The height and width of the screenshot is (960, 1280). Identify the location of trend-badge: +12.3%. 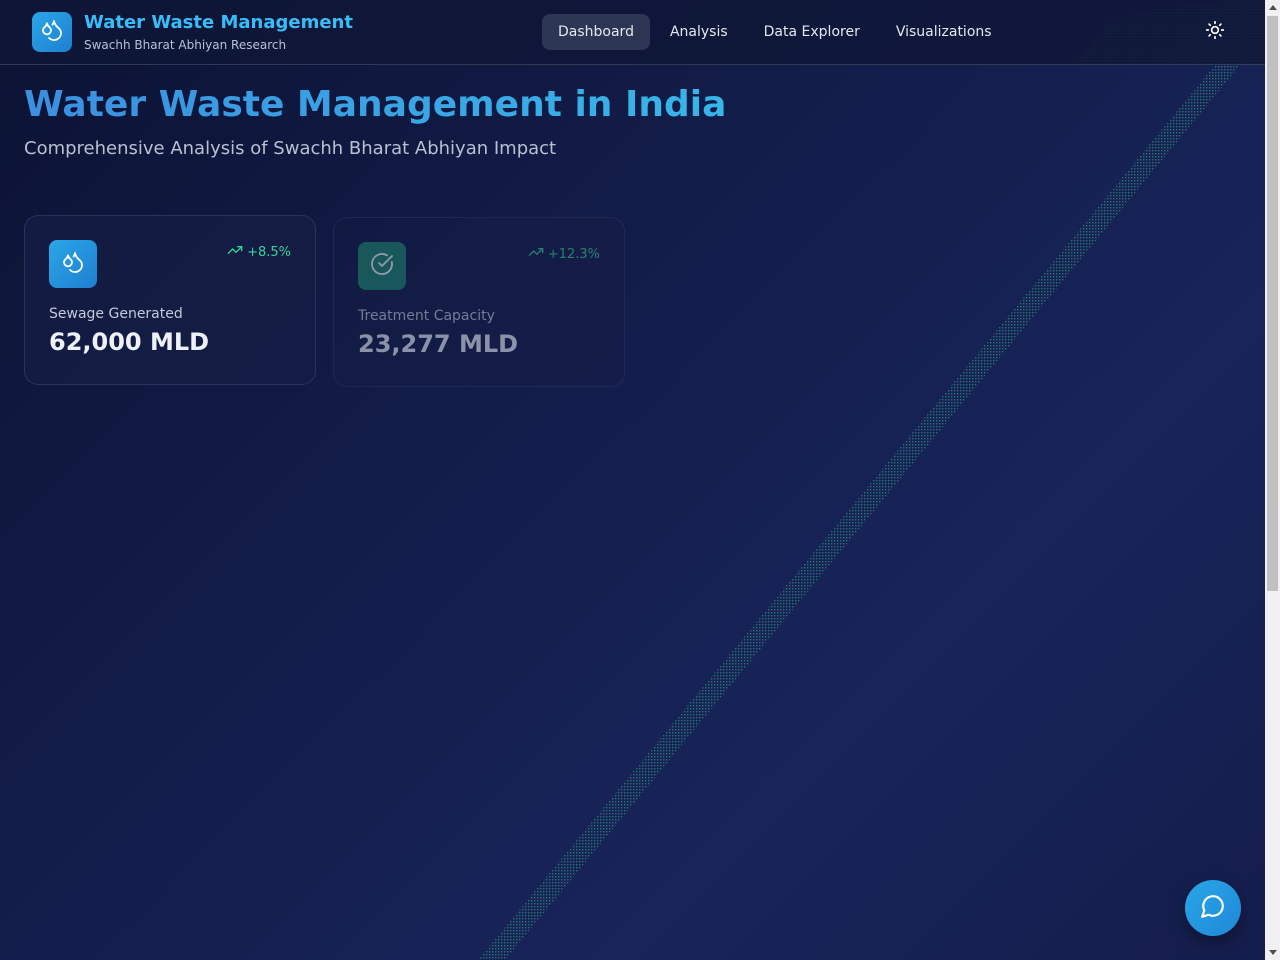
(564, 254).